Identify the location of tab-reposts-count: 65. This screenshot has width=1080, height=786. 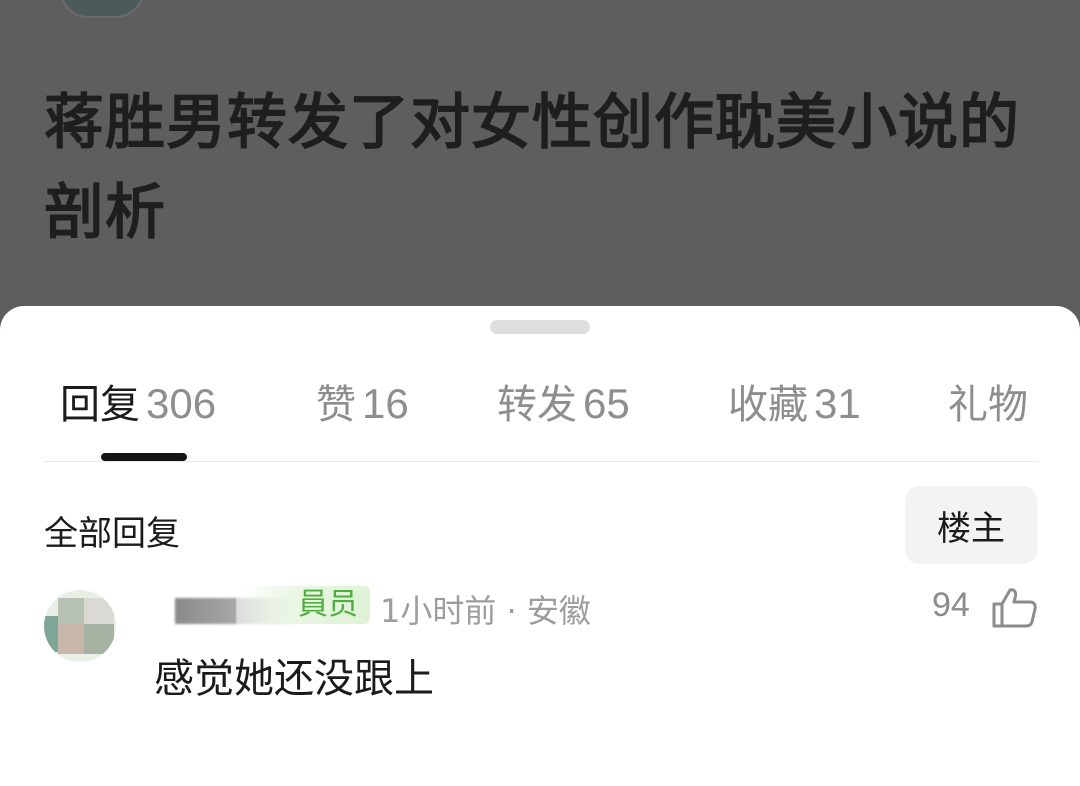
(606, 403).